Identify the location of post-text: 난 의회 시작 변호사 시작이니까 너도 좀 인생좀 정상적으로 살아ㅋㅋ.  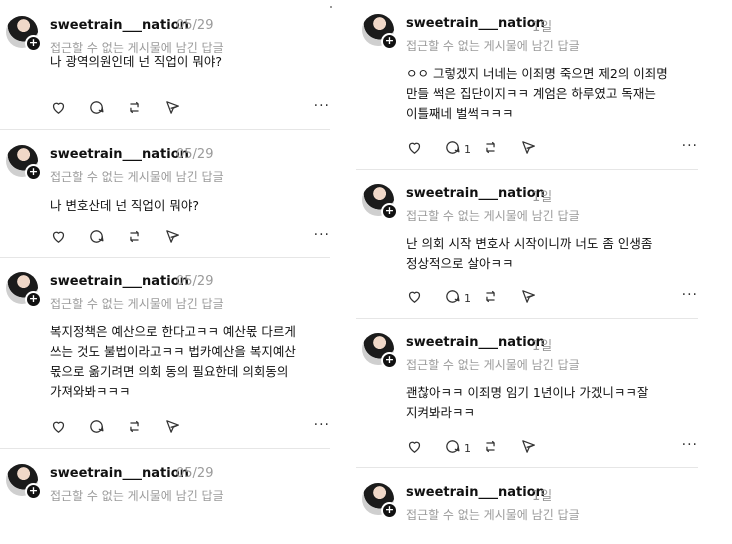
(529, 254).